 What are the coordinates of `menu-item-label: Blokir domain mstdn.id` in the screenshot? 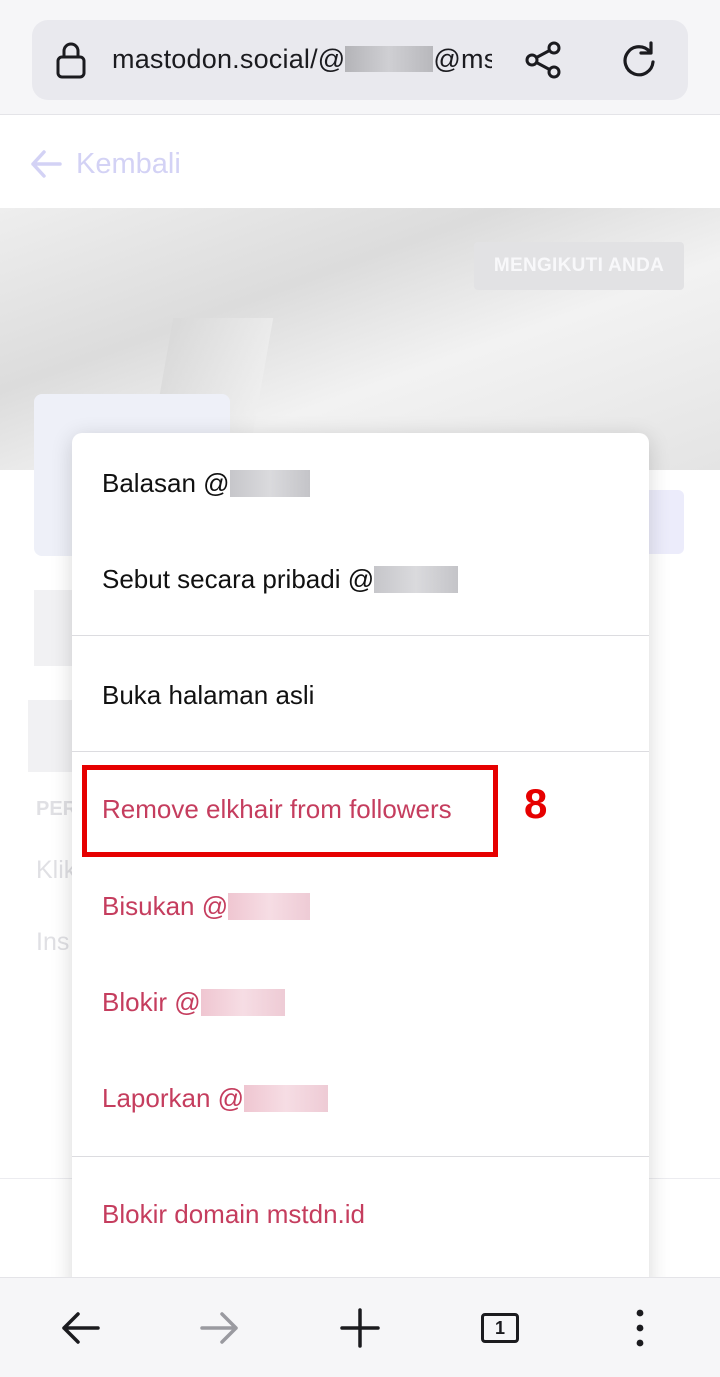 It's located at (233, 1213).